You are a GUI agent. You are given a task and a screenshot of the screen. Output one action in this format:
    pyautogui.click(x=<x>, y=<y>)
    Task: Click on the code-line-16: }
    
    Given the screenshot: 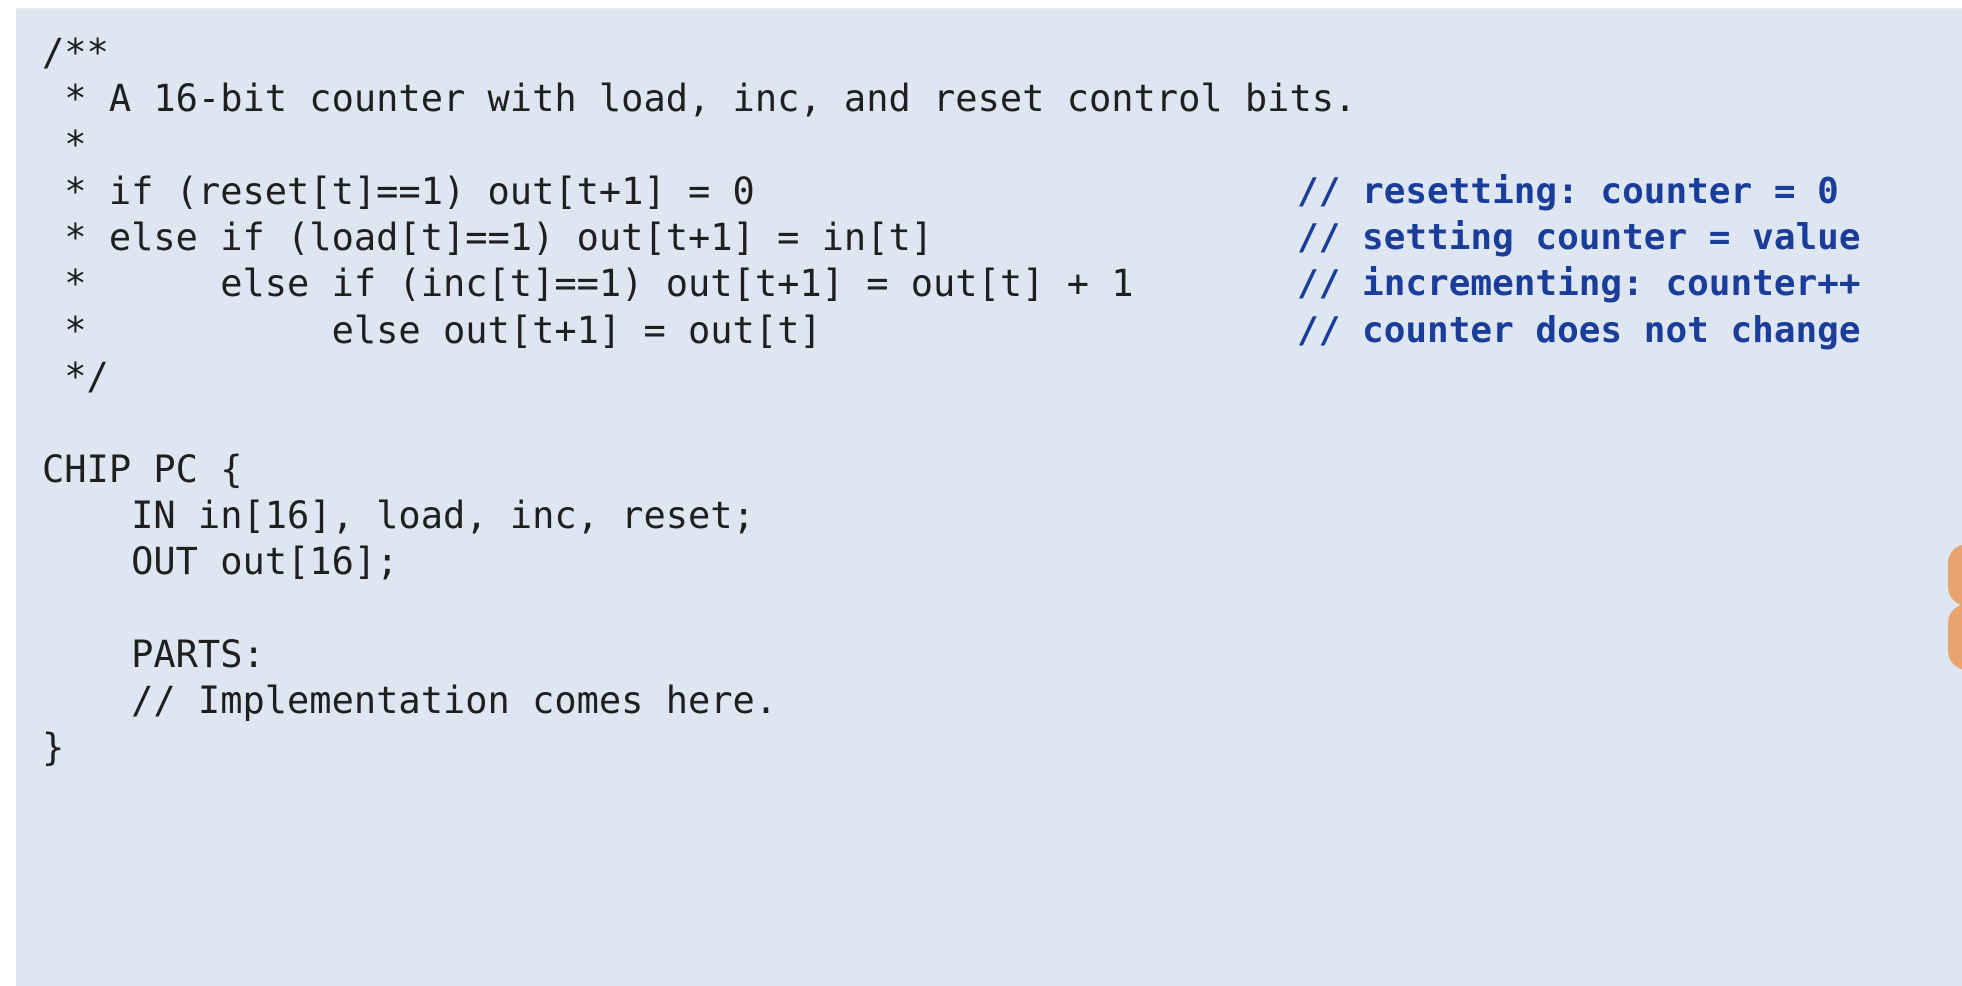 What is the action you would take?
    pyautogui.click(x=53, y=747)
    